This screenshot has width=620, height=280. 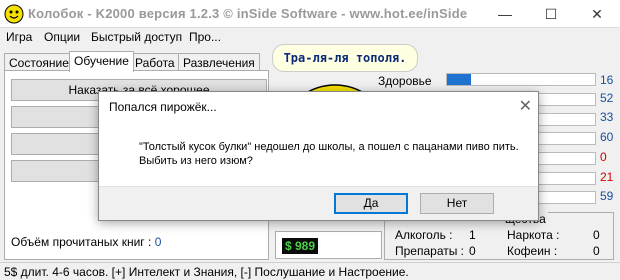 I want to click on menu-quick-access: Быстрый доступ, so click(x=136, y=37).